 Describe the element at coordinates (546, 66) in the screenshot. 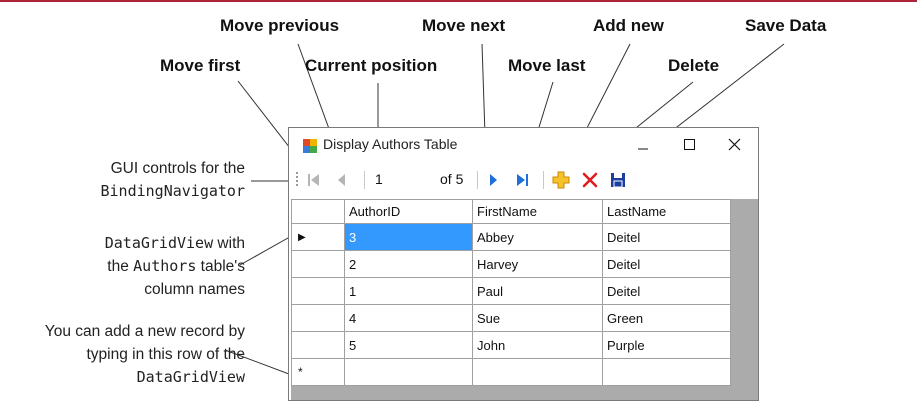

I see `callout-move-last: Move last` at that location.